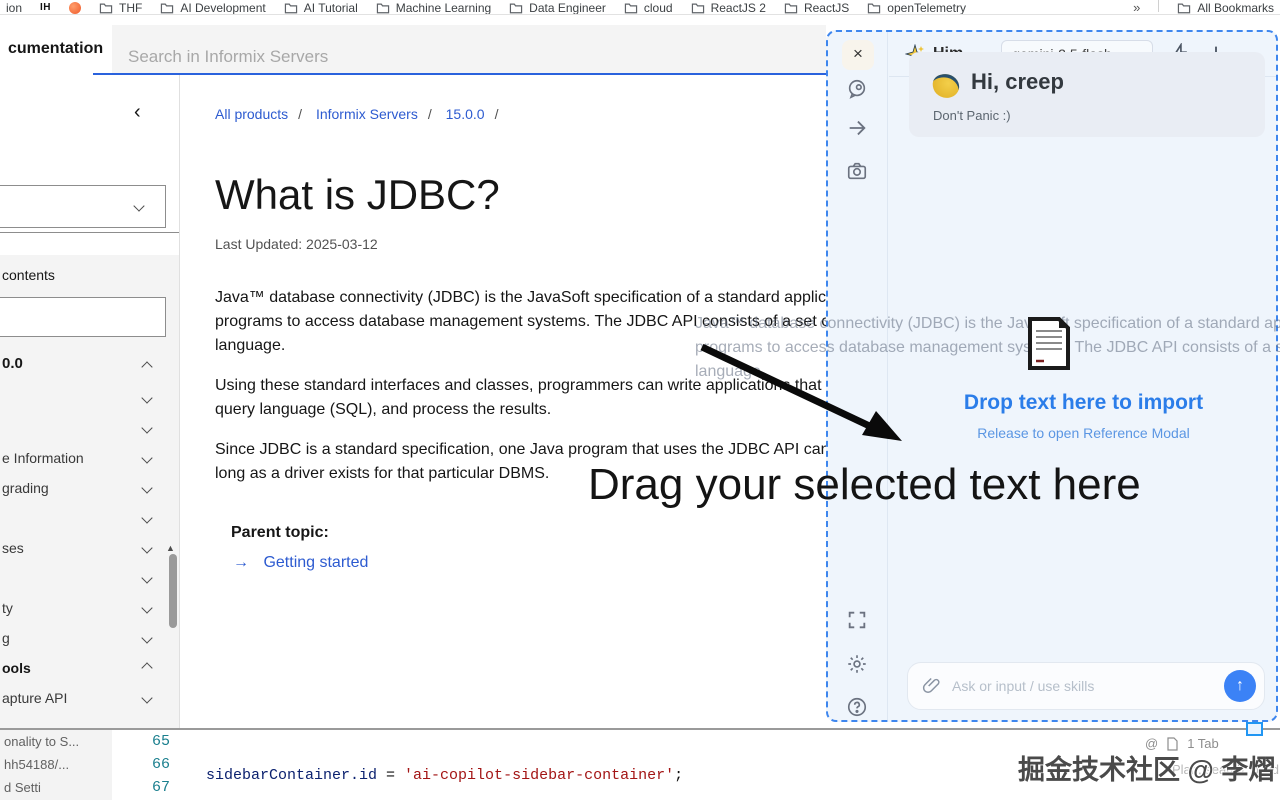 The image size is (1280, 800). Describe the element at coordinates (367, 114) in the screenshot. I see `breadcrumb-link: Informix Servers` at that location.